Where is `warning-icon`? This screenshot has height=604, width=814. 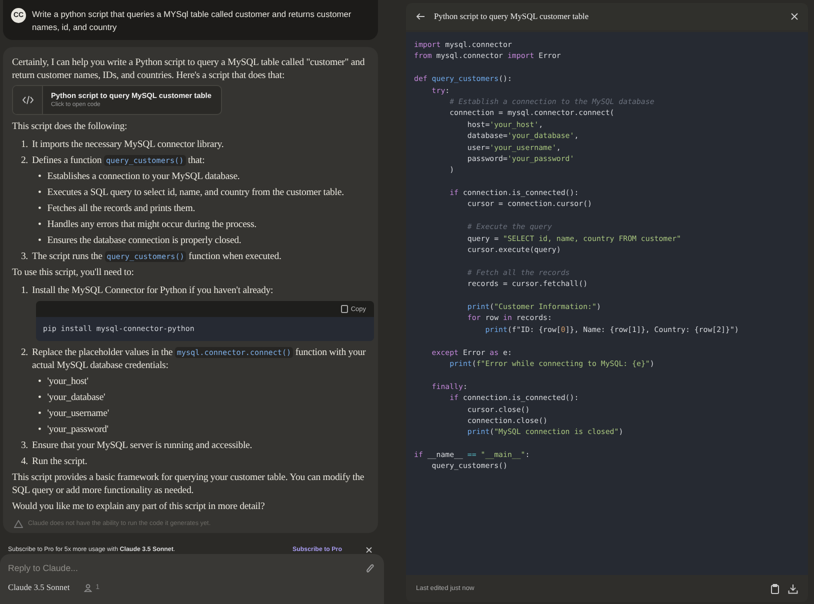 warning-icon is located at coordinates (18, 524).